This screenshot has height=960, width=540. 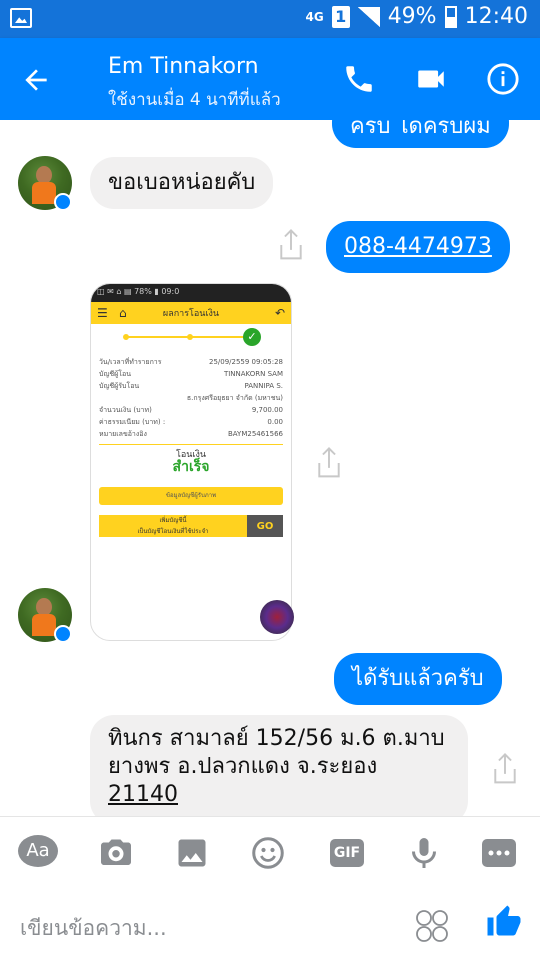 I want to click on status-bar: 4G 1 49% 12:40, so click(x=270, y=19).